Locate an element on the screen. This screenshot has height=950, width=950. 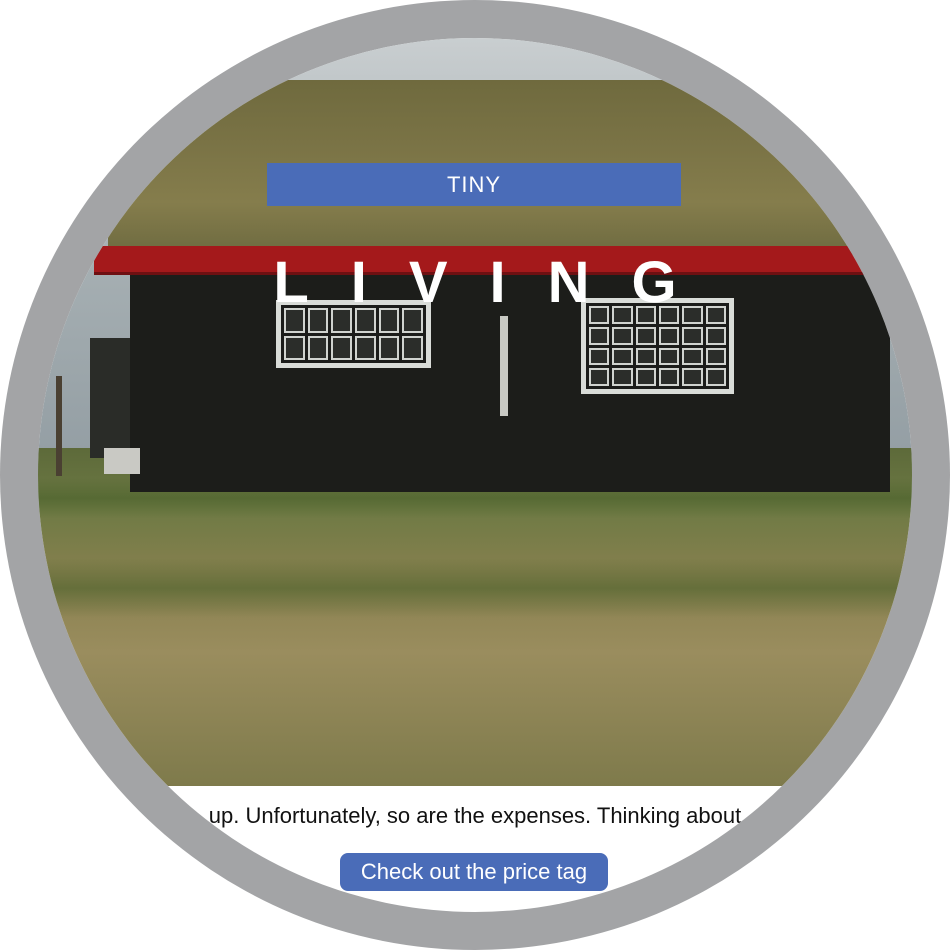
door-handle is located at coordinates (504, 366).